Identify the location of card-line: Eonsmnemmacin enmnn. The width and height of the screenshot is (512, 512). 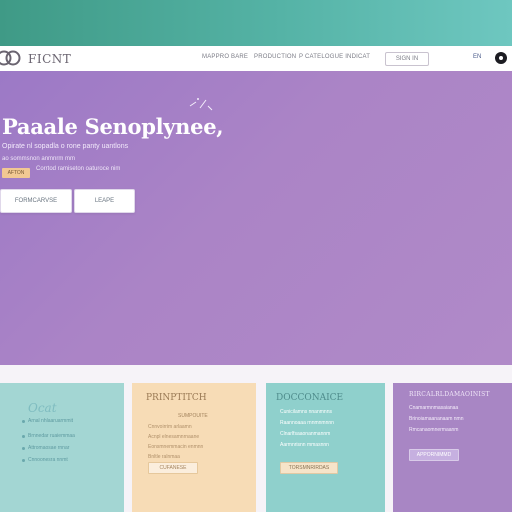
(176, 447).